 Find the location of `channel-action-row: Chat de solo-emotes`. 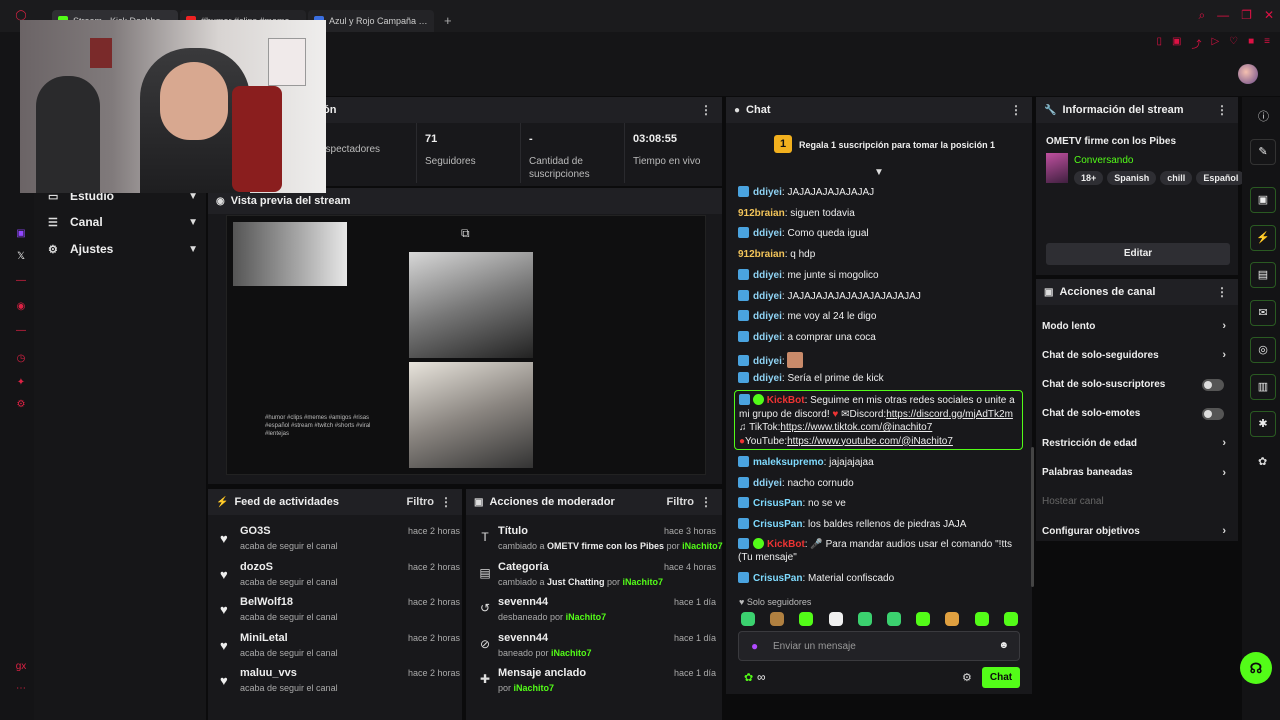

channel-action-row: Chat de solo-emotes is located at coordinates (1137, 414).